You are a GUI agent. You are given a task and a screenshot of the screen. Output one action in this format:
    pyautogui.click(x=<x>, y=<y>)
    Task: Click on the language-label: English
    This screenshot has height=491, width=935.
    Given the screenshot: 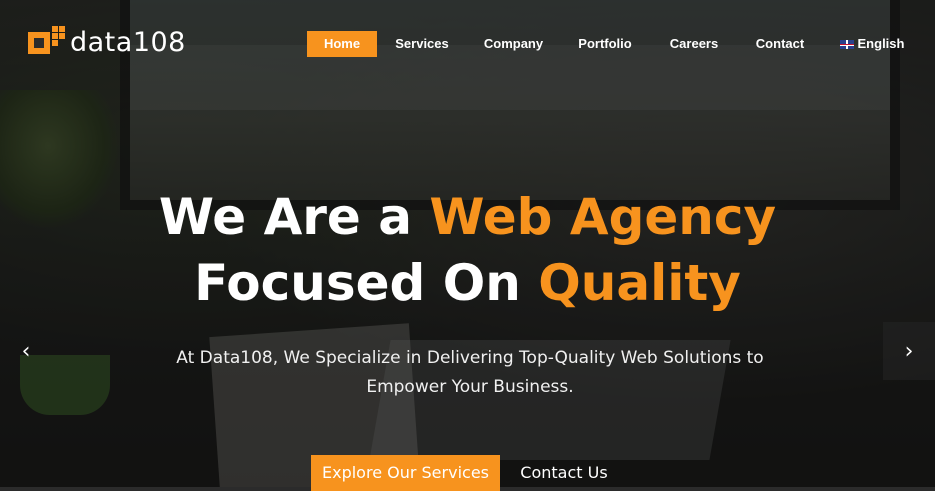 What is the action you would take?
    pyautogui.click(x=881, y=43)
    